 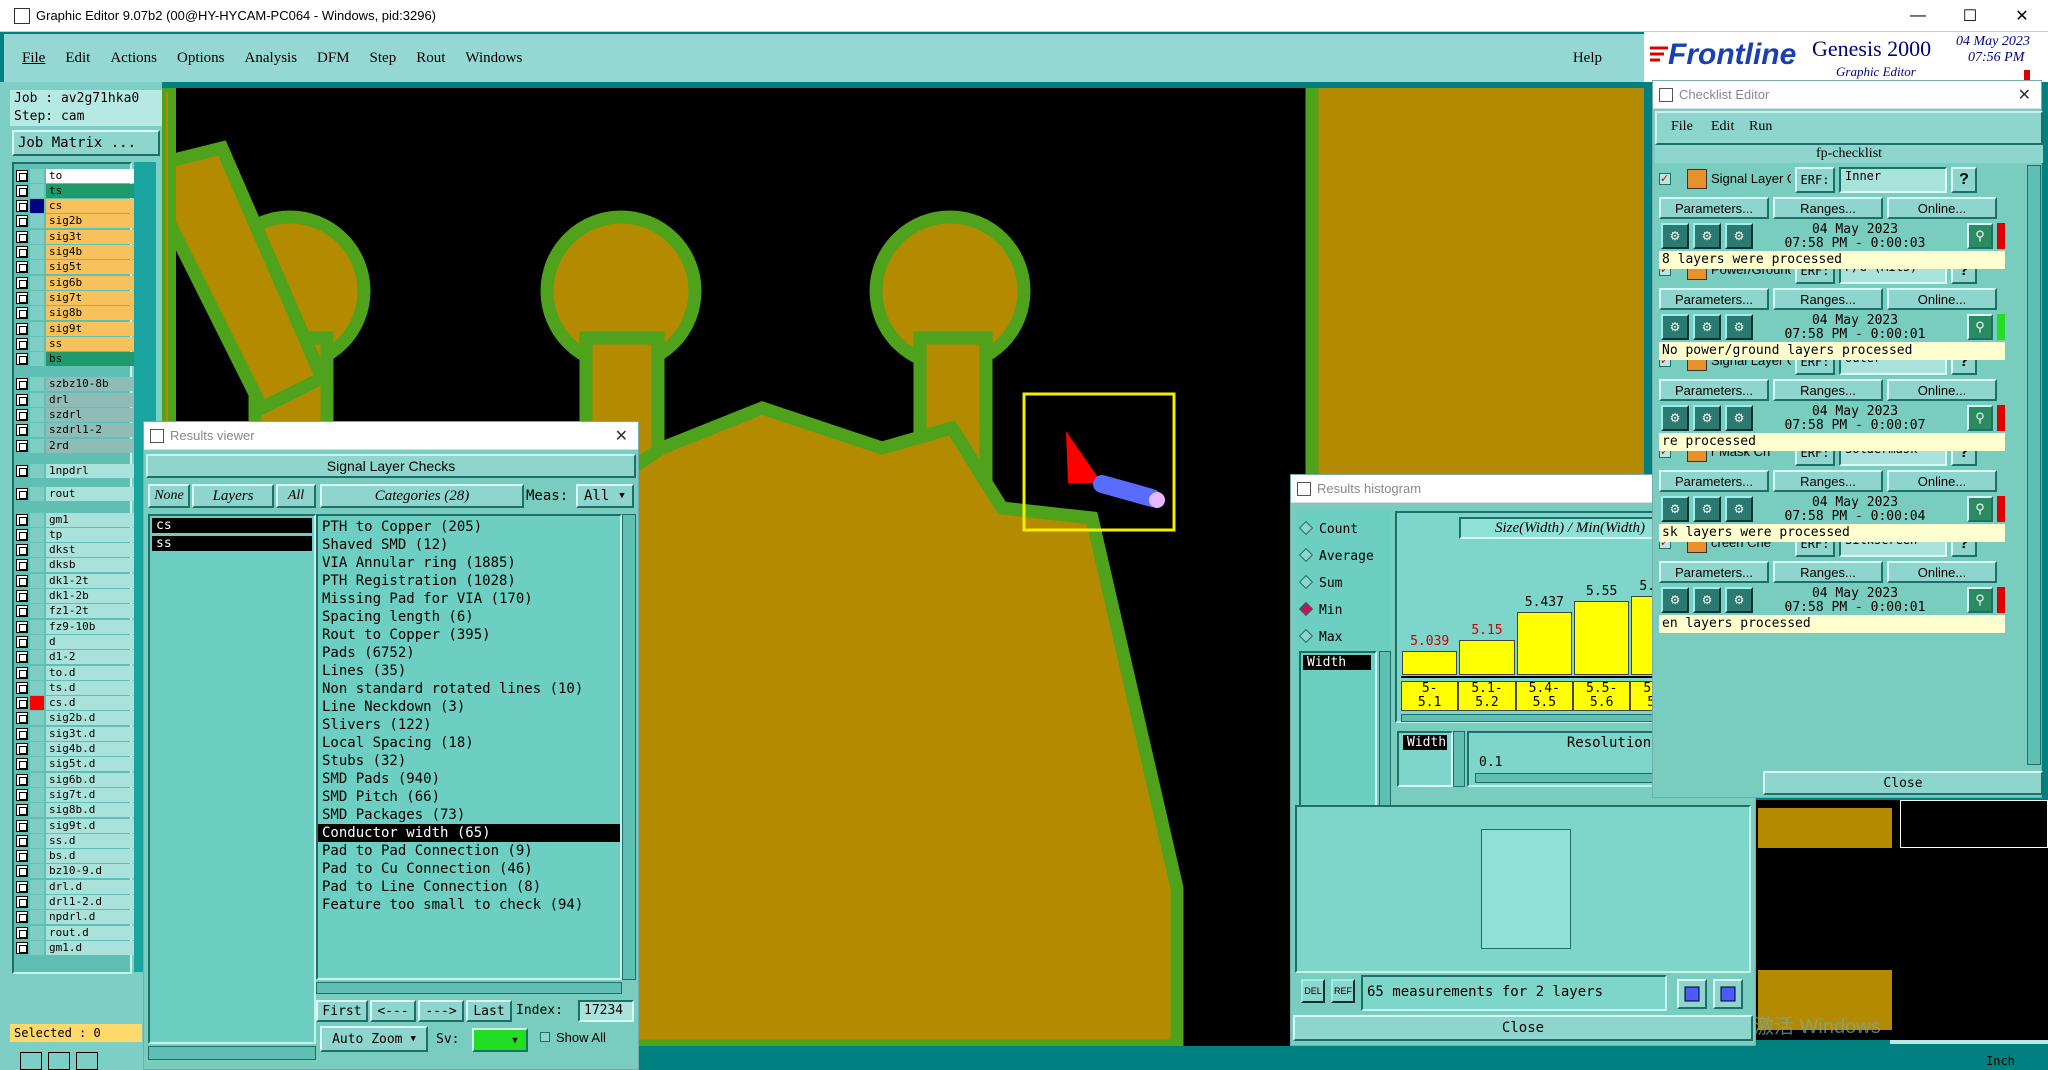 What do you see at coordinates (469, 988) in the screenshot?
I see `categories-hscroll` at bounding box center [469, 988].